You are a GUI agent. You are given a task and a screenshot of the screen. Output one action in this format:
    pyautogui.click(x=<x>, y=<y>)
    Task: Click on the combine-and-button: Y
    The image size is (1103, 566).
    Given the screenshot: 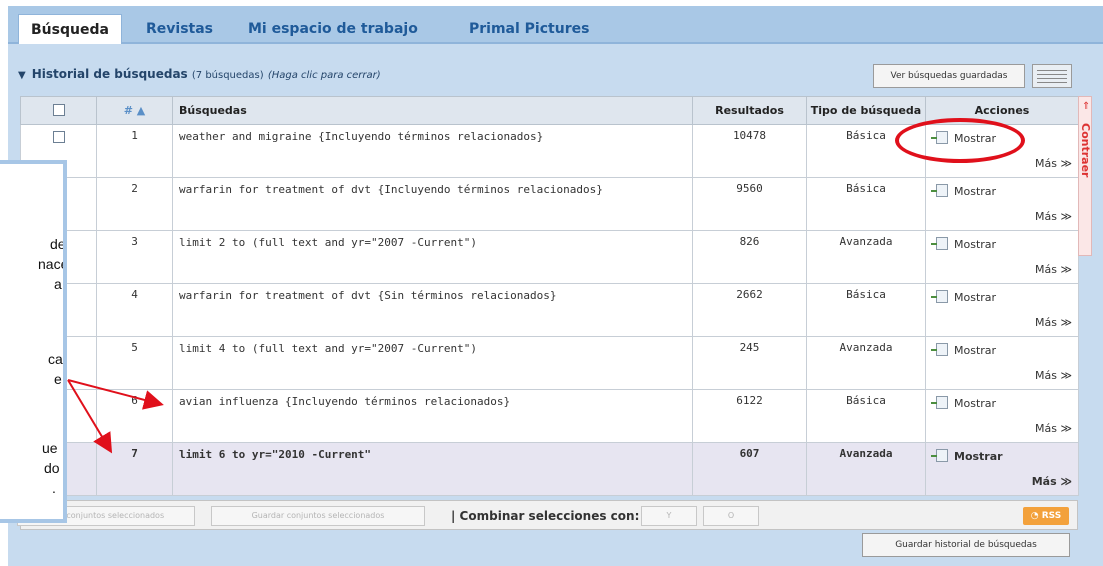 What is the action you would take?
    pyautogui.click(x=669, y=516)
    